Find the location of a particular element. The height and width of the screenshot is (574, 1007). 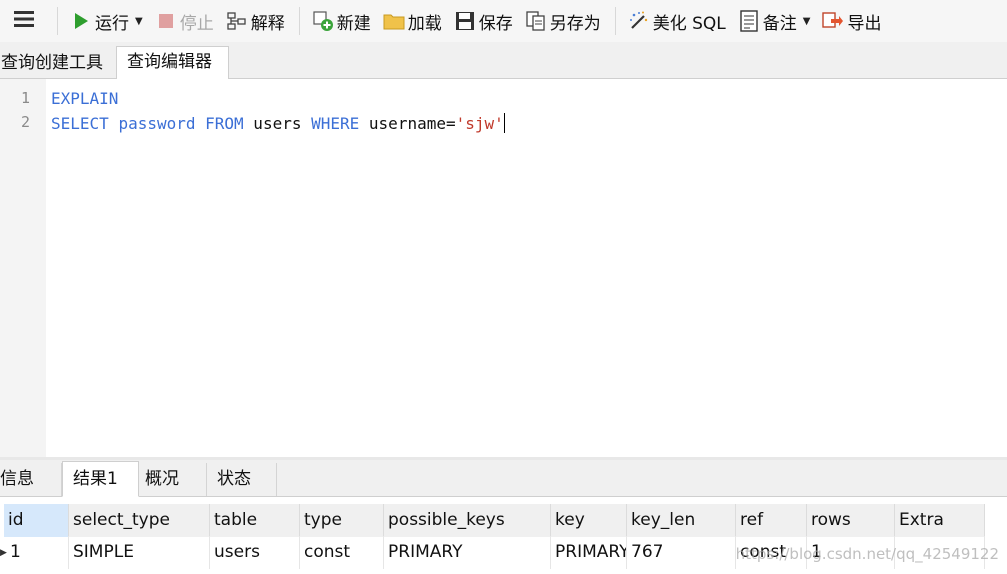

save-label: 保存 is located at coordinates (495, 23).